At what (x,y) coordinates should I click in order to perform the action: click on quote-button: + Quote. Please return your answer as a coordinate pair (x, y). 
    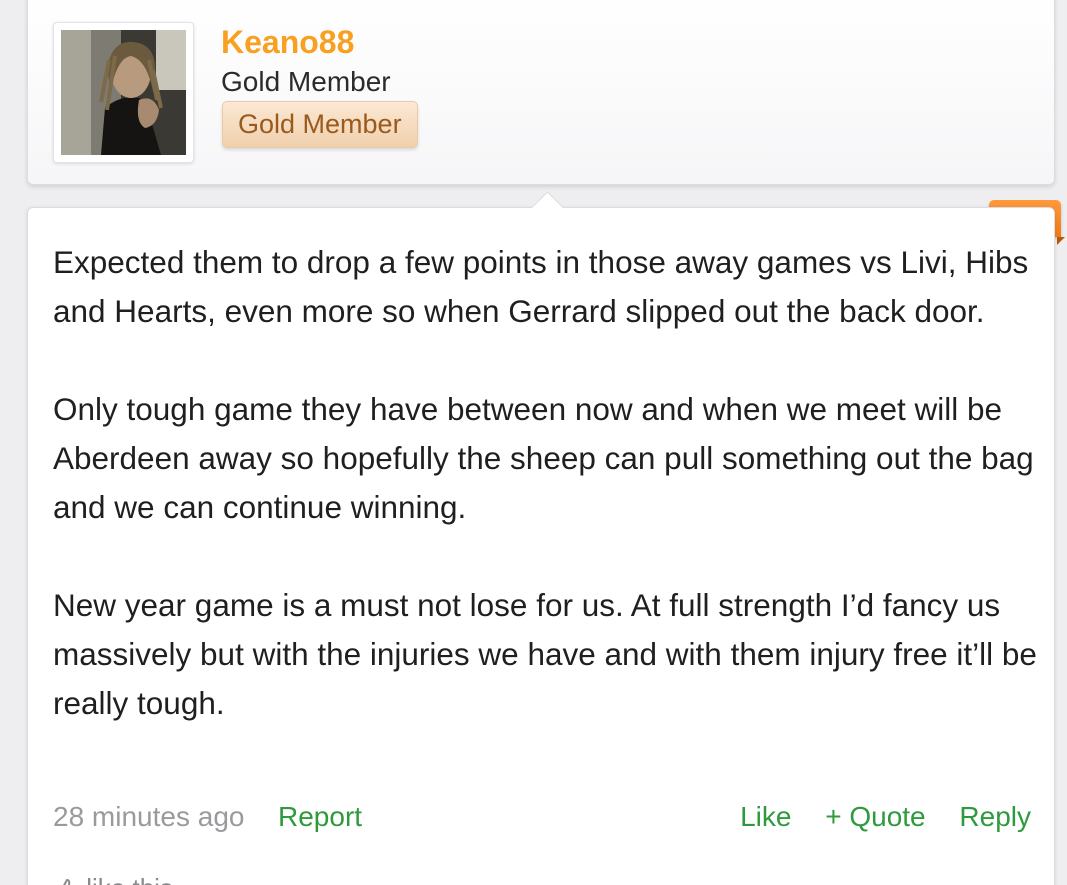
    Looking at the image, I should click on (875, 816).